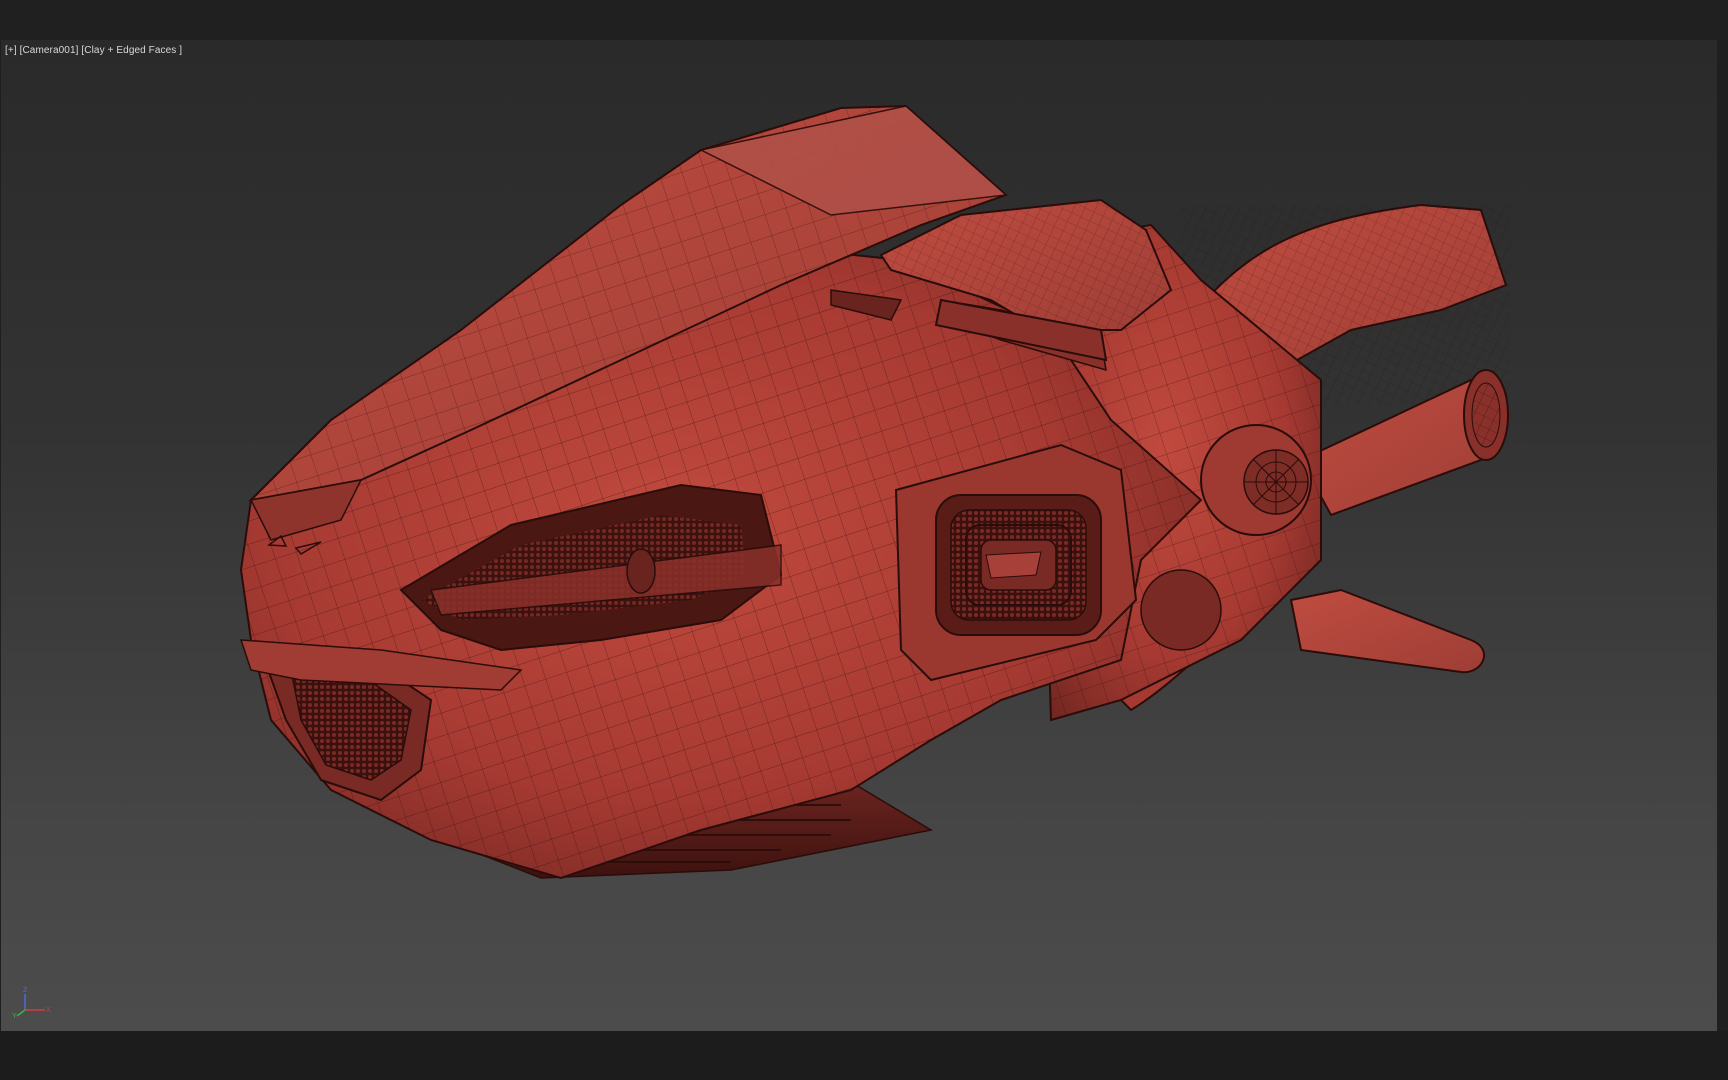 The height and width of the screenshot is (1080, 1728). What do you see at coordinates (21, 1013) in the screenshot?
I see `axis-y-icon` at bounding box center [21, 1013].